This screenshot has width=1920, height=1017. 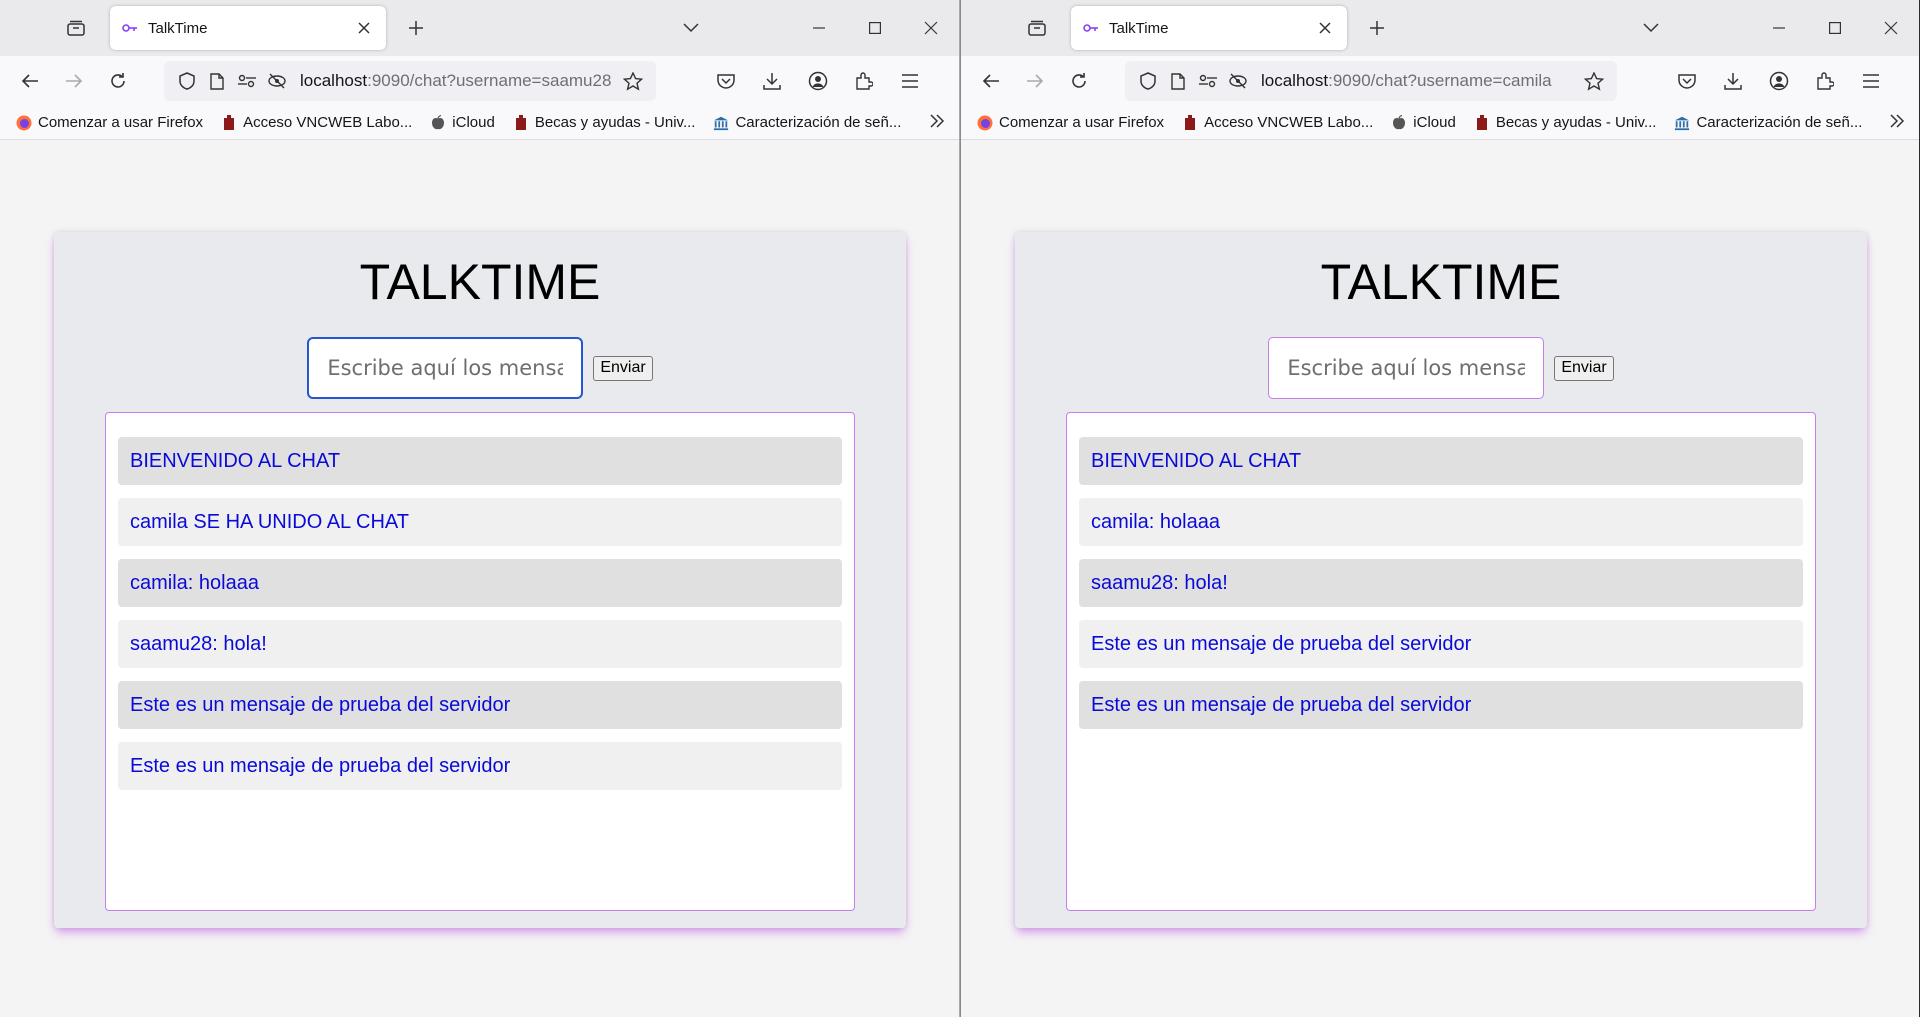 I want to click on institution-icon, so click(x=1682, y=123).